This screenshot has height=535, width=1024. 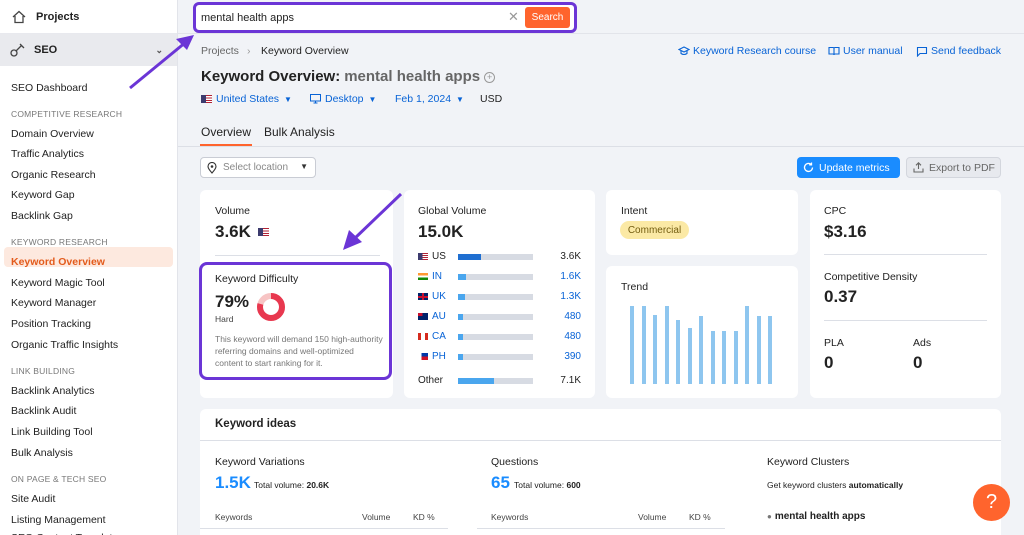 What do you see at coordinates (17, 50) in the screenshot?
I see `seo-satellite-icon` at bounding box center [17, 50].